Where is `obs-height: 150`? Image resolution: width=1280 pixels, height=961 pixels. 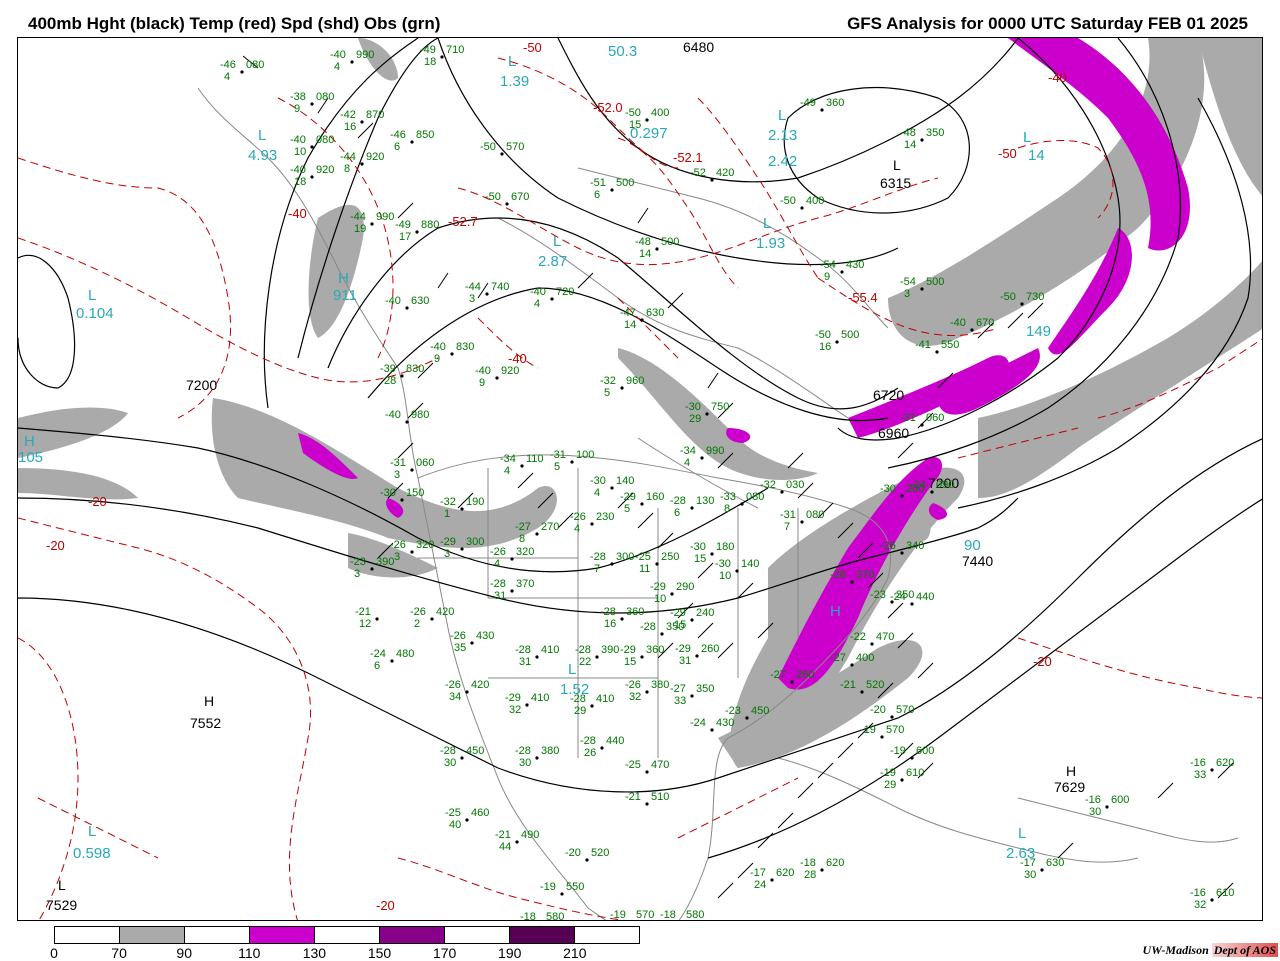 obs-height: 150 is located at coordinates (415, 493).